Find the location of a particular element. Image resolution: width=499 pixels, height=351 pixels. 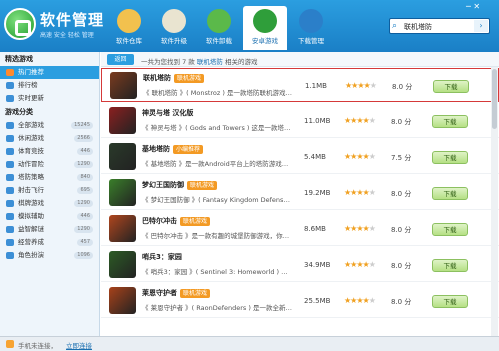

nav-software-store: 软件仓库 is located at coordinates (129, 28).